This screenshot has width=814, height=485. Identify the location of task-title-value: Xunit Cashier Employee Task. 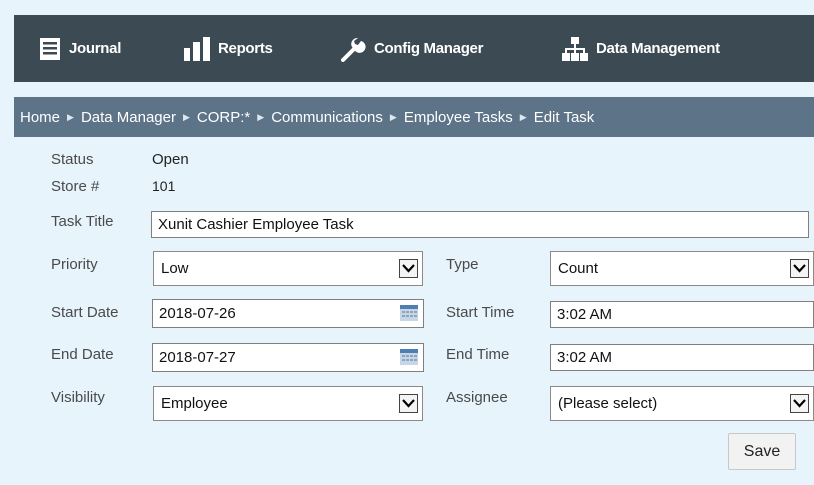
(256, 224).